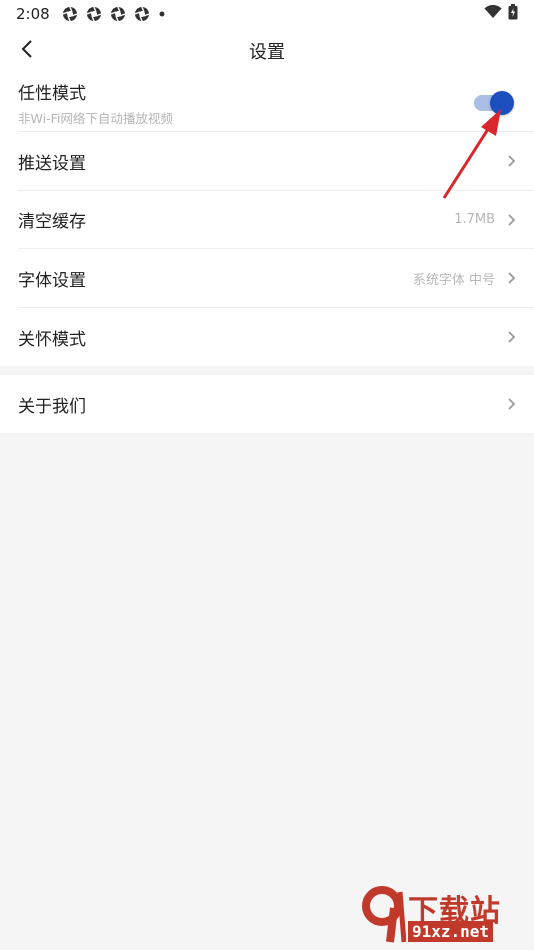  Describe the element at coordinates (276, 103) in the screenshot. I see `setting-row-wilful-mode: 任性模式 非Wi-Fi网络下自动播放视频` at that location.